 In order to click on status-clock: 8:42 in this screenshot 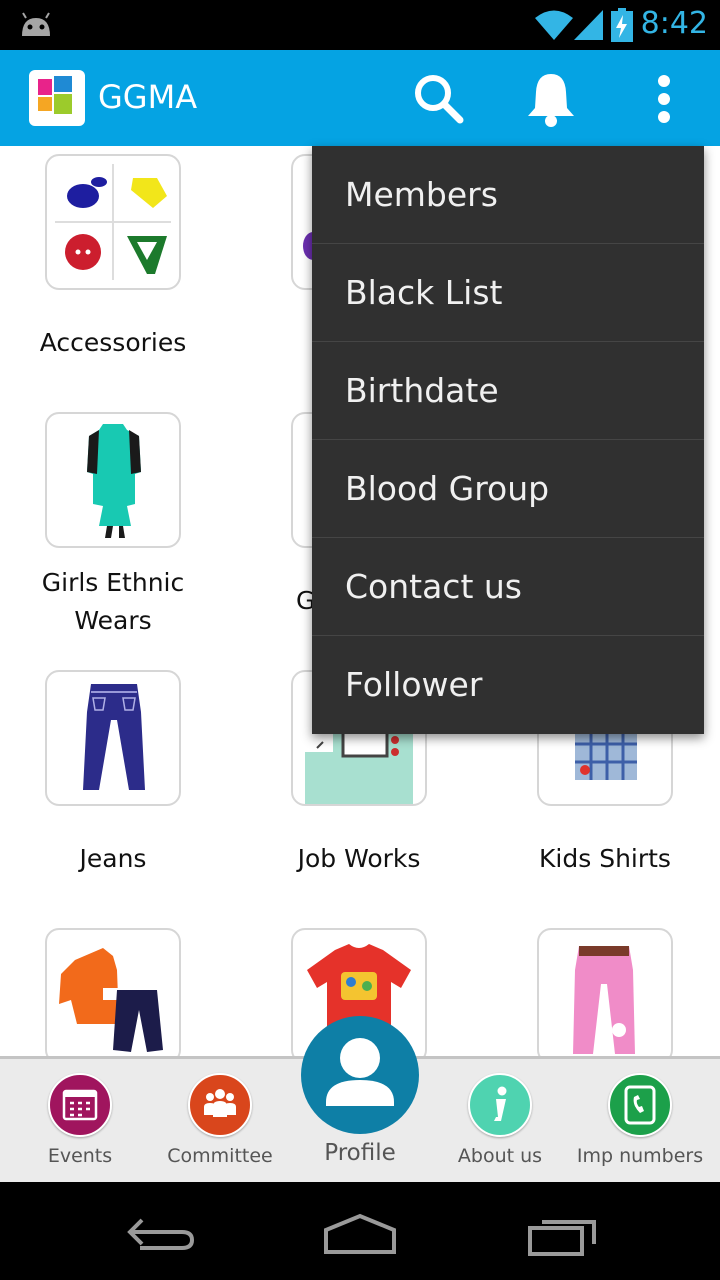, I will do `click(674, 23)`.